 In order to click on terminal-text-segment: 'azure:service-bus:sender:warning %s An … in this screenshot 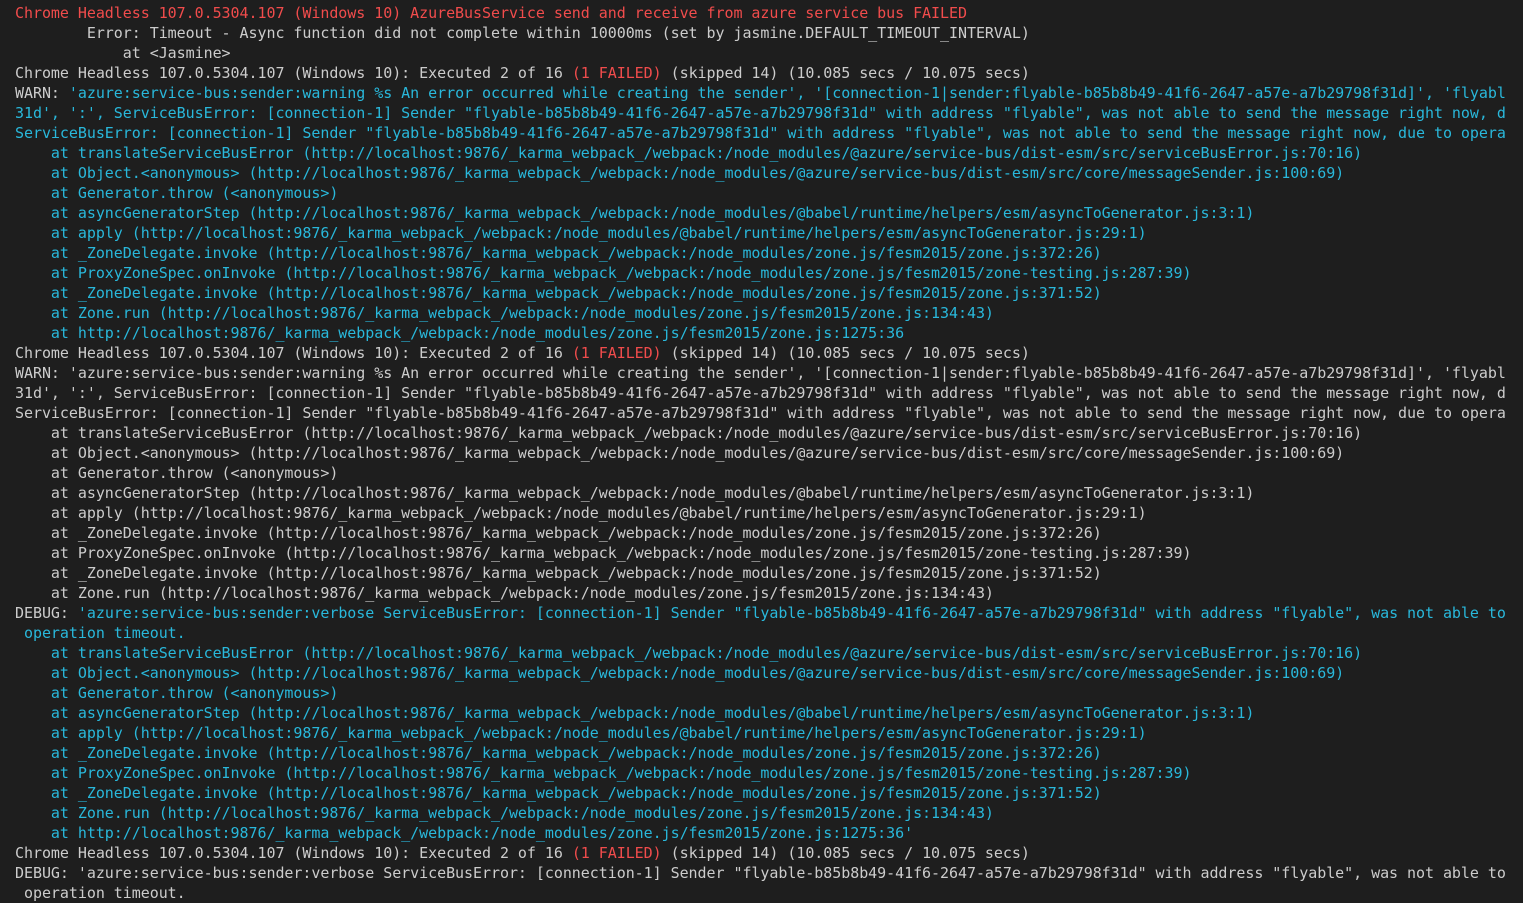, I will do `click(787, 93)`.